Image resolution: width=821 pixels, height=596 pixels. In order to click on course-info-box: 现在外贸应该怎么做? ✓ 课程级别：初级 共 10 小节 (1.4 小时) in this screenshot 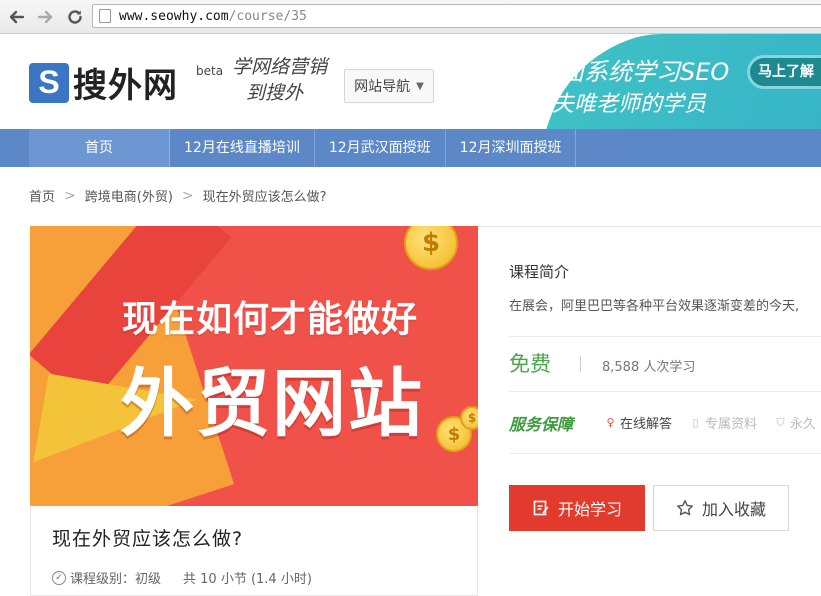, I will do `click(254, 551)`.